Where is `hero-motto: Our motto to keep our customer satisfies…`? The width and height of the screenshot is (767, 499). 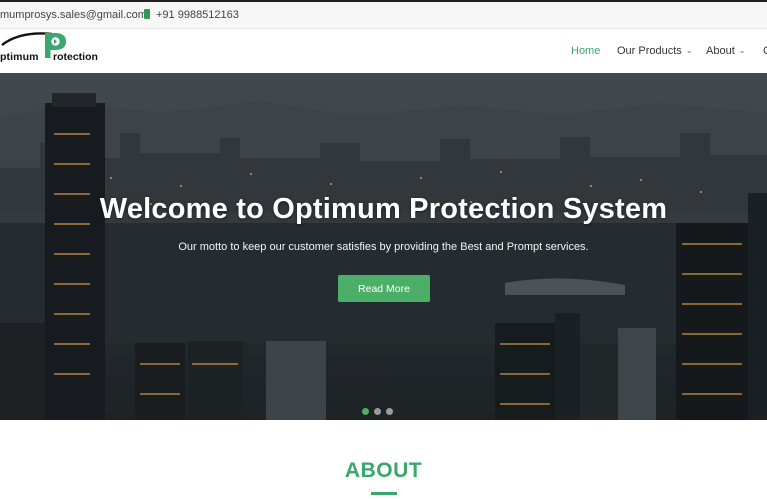 hero-motto: Our motto to keep our customer satisfies… is located at coordinates (383, 247).